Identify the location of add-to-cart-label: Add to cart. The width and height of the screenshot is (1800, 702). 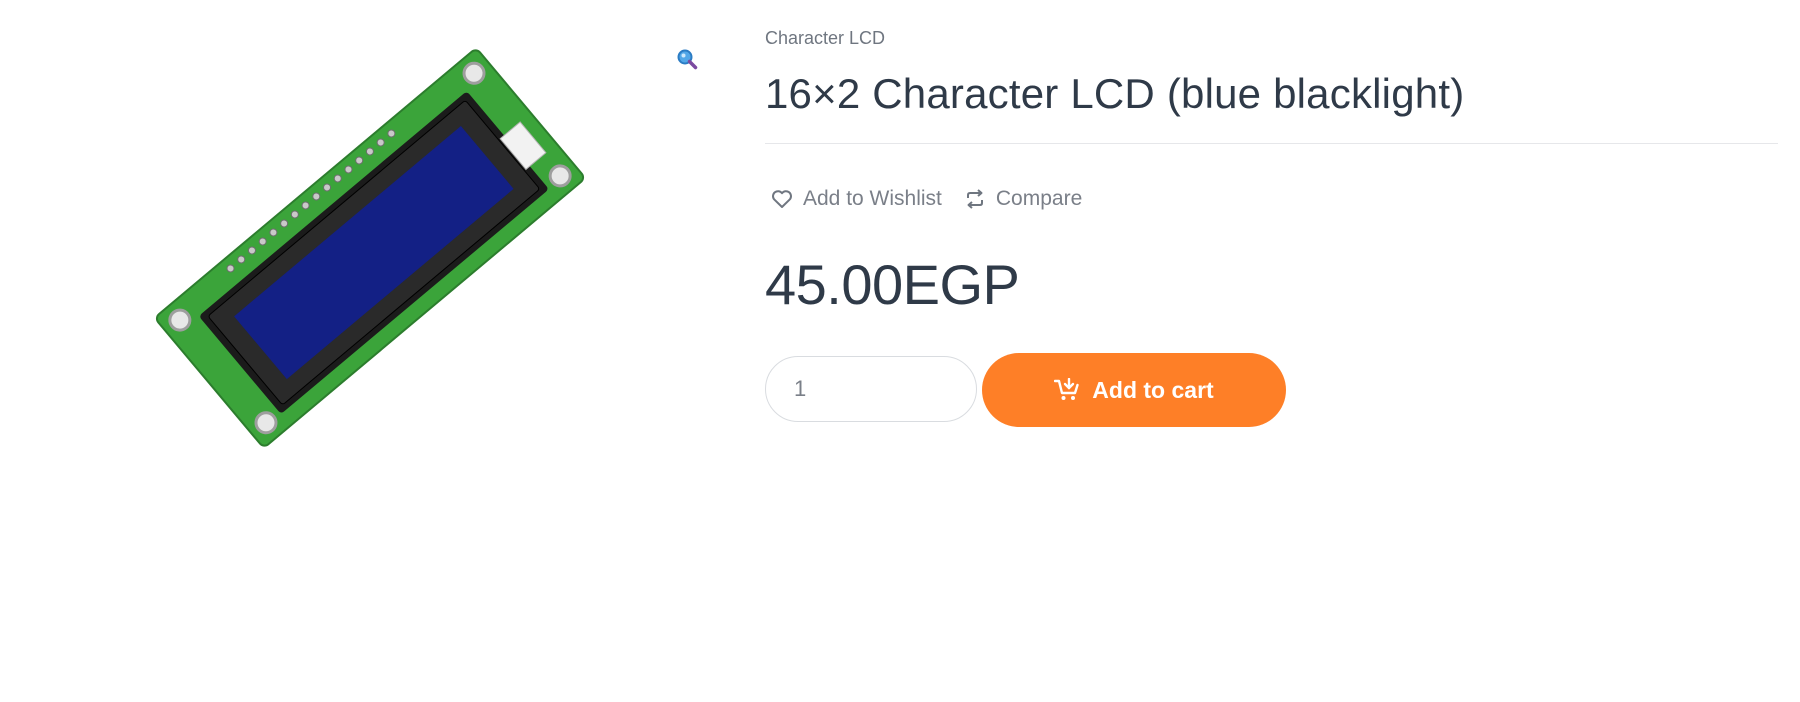
(1153, 389).